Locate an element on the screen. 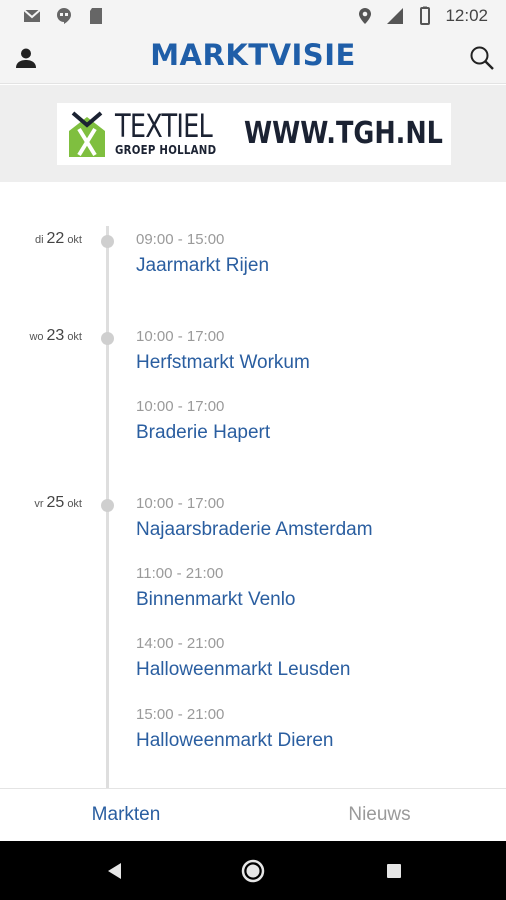 Image resolution: width=506 pixels, height=900 pixels. tab-nieuws: Nieuws is located at coordinates (379, 815).